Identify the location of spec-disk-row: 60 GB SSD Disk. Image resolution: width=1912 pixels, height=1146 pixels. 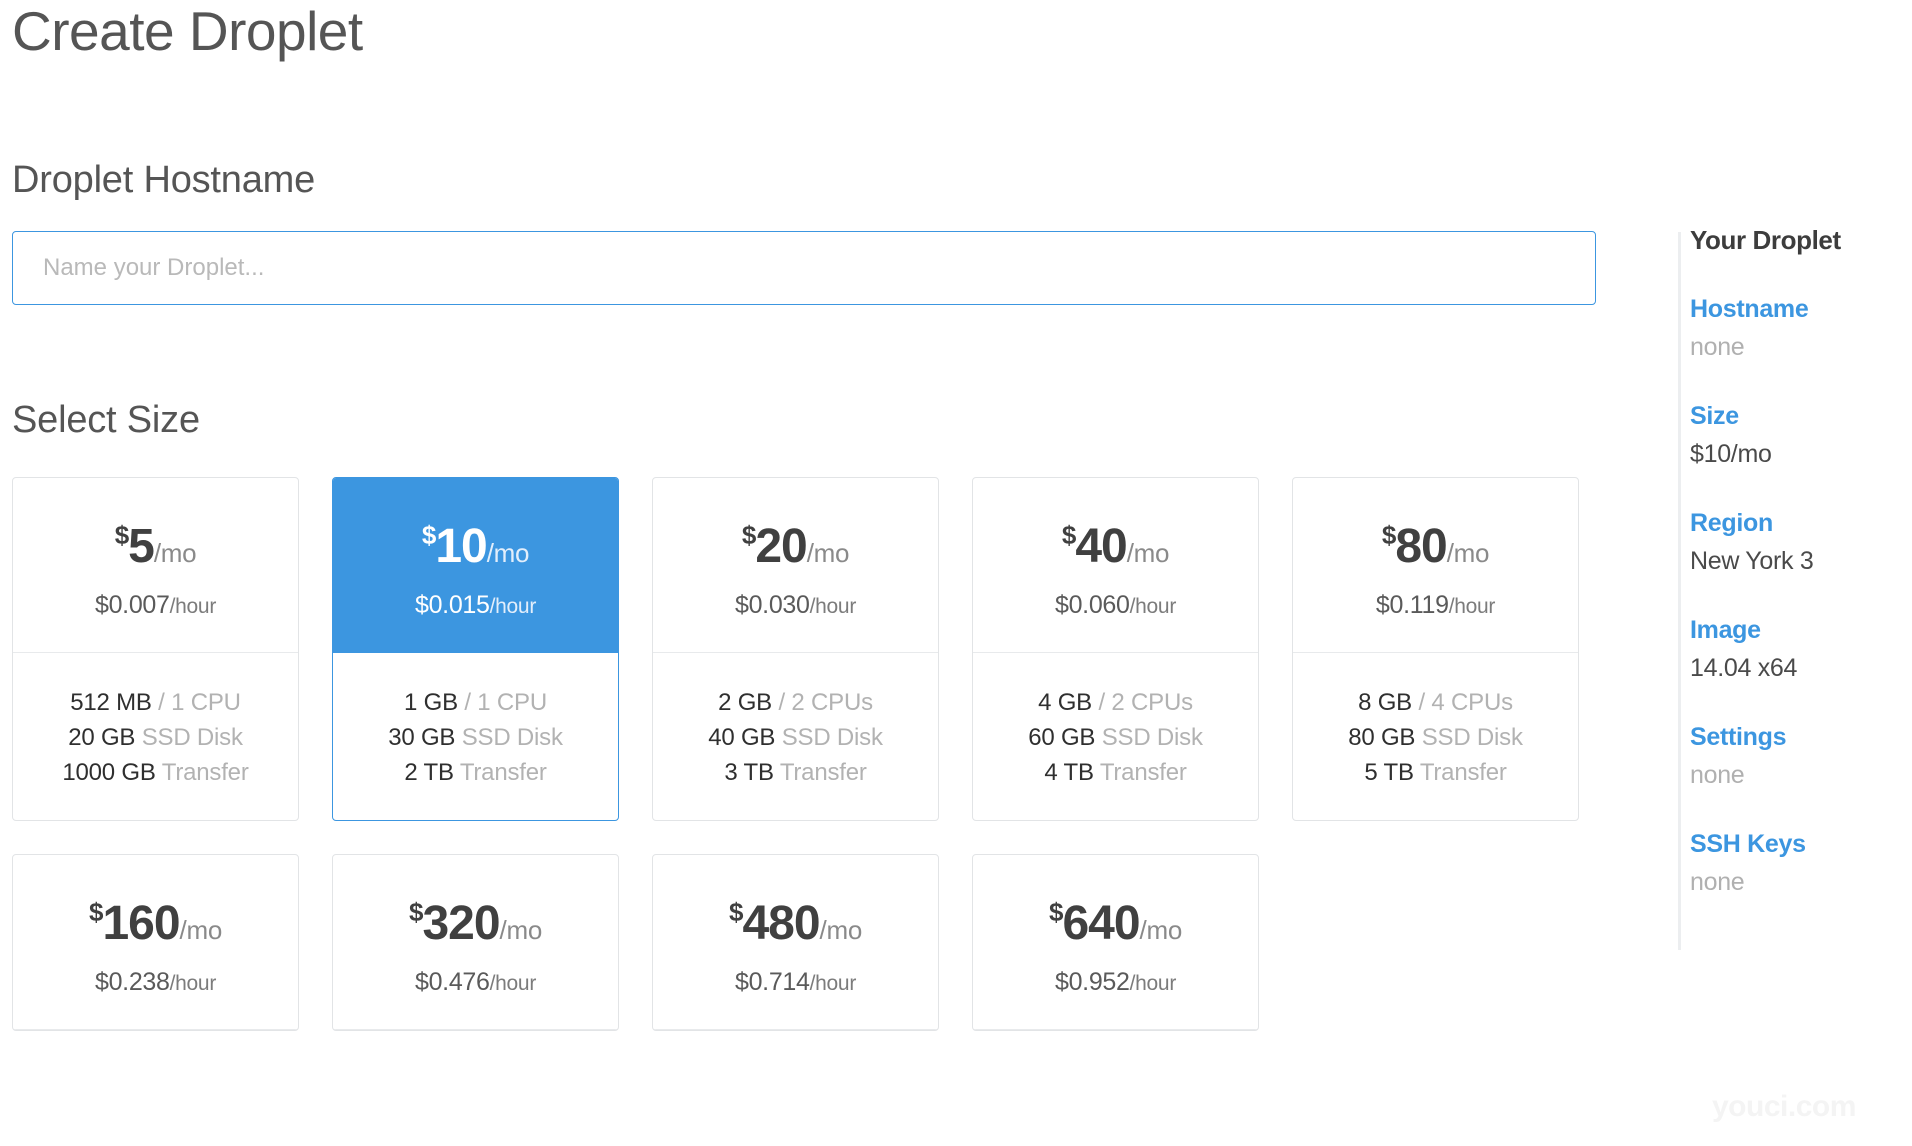
(1115, 737).